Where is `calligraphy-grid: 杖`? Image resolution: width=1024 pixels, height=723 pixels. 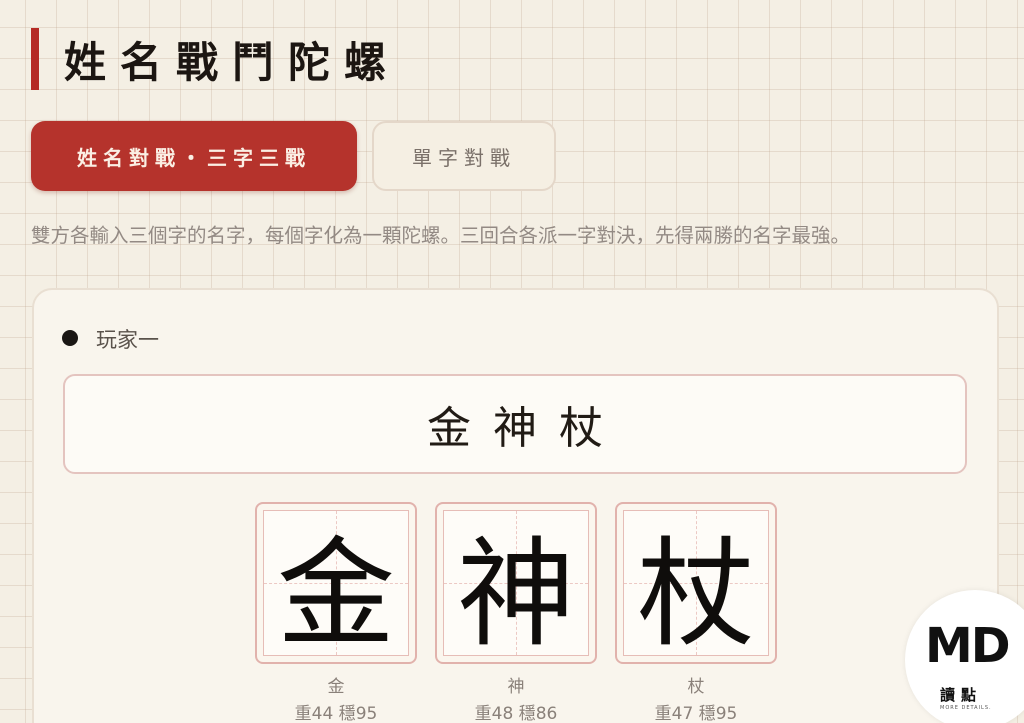 calligraphy-grid: 杖 is located at coordinates (696, 583).